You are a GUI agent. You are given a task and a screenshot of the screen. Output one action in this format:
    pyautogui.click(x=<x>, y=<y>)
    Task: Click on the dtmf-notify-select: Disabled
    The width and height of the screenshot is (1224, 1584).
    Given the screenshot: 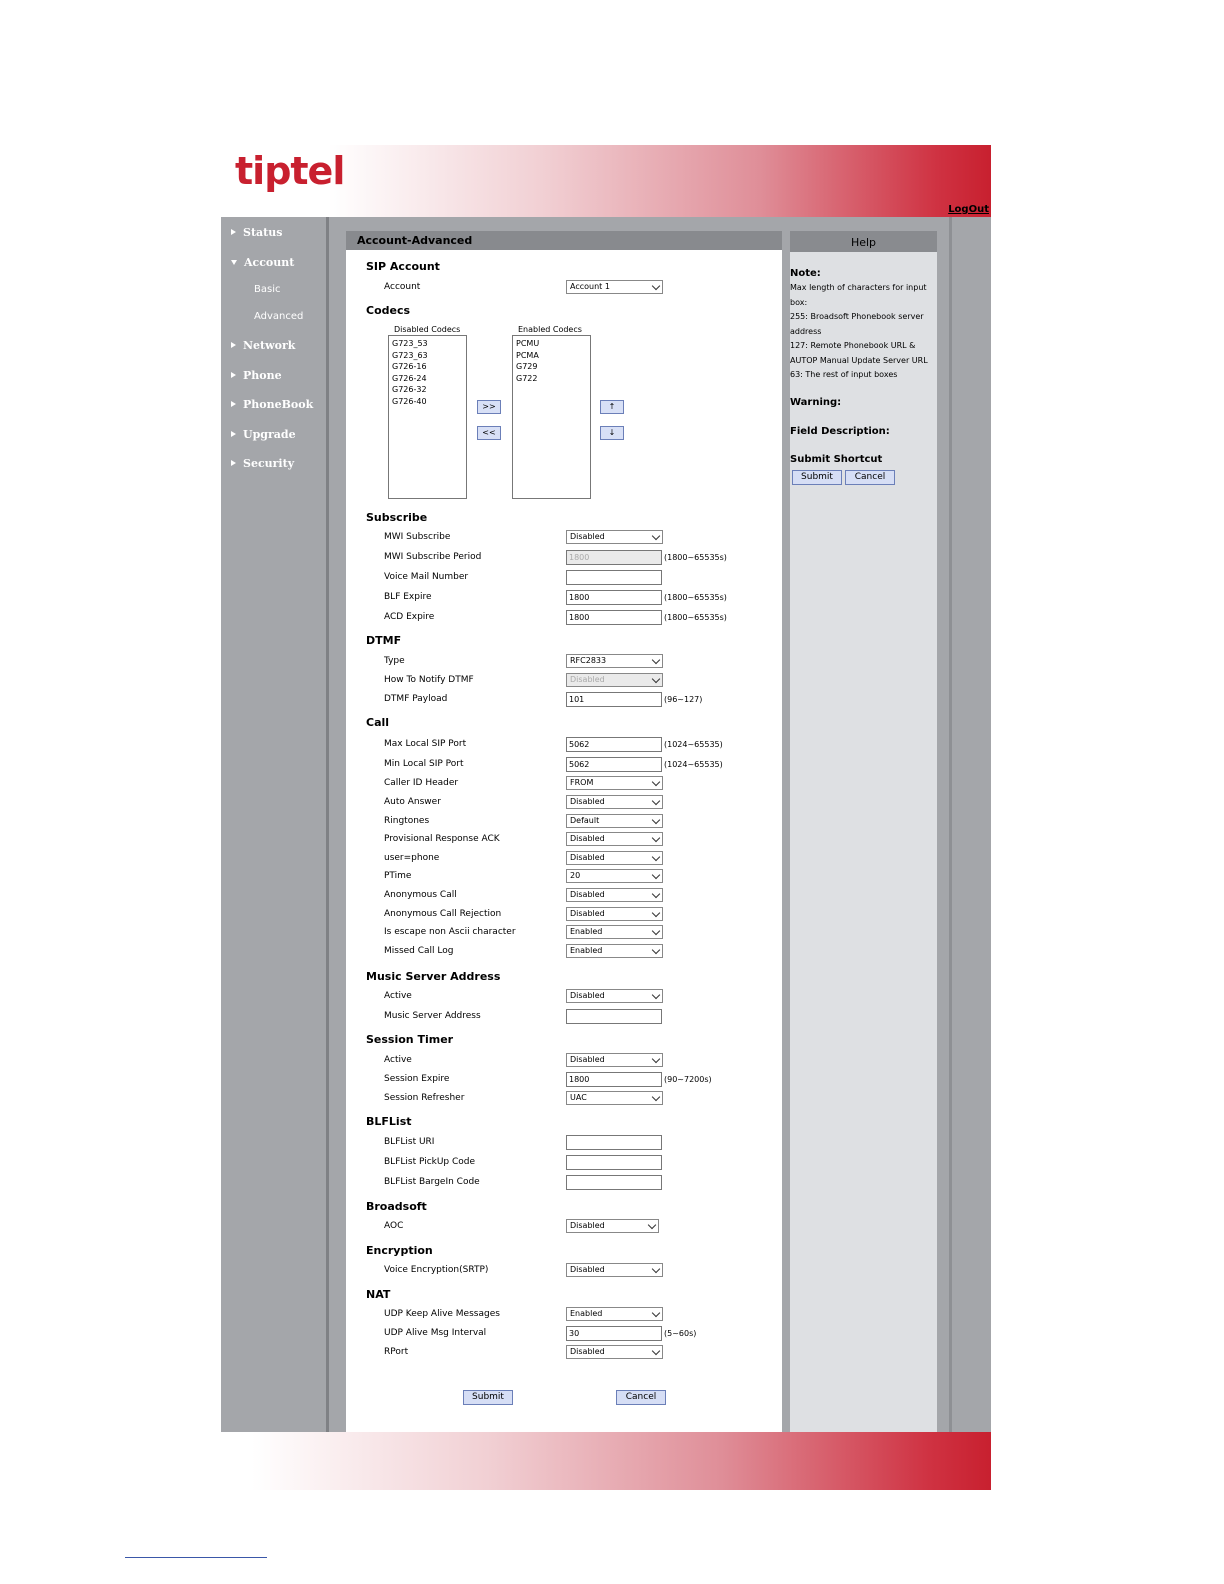 What is the action you would take?
    pyautogui.click(x=614, y=680)
    